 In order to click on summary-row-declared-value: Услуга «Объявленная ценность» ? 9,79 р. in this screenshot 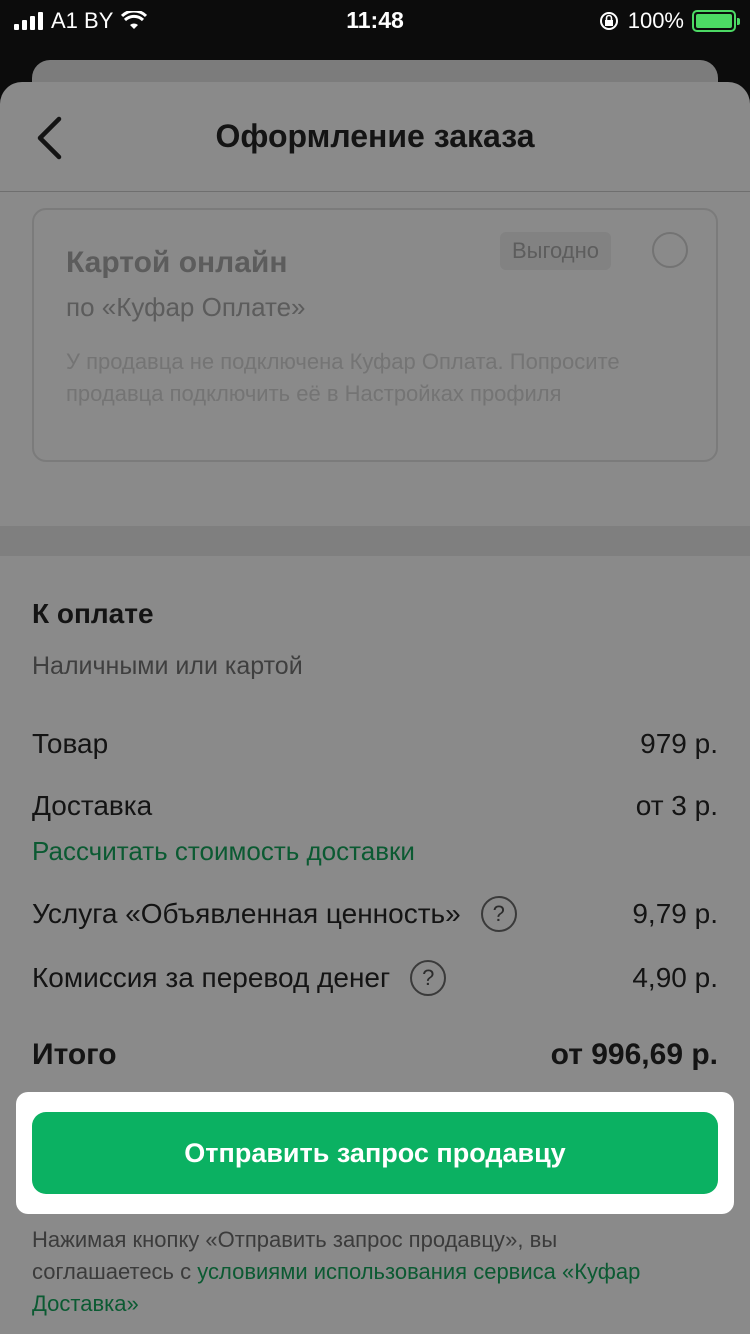, I will do `click(375, 914)`.